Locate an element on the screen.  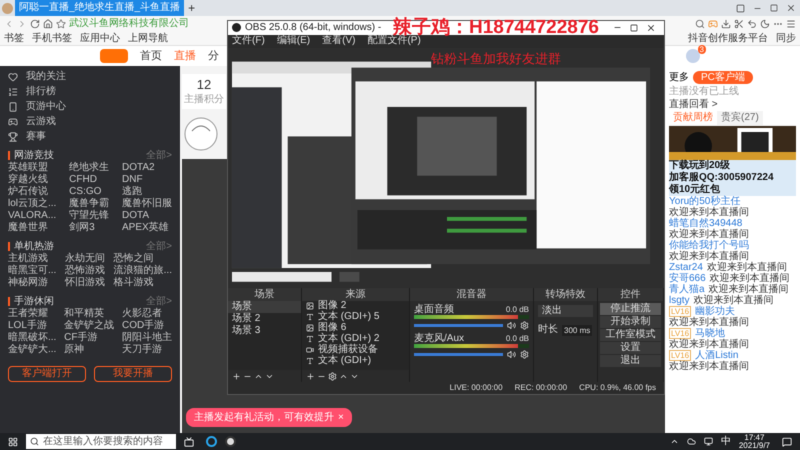
home-icon is located at coordinates (48, 24).